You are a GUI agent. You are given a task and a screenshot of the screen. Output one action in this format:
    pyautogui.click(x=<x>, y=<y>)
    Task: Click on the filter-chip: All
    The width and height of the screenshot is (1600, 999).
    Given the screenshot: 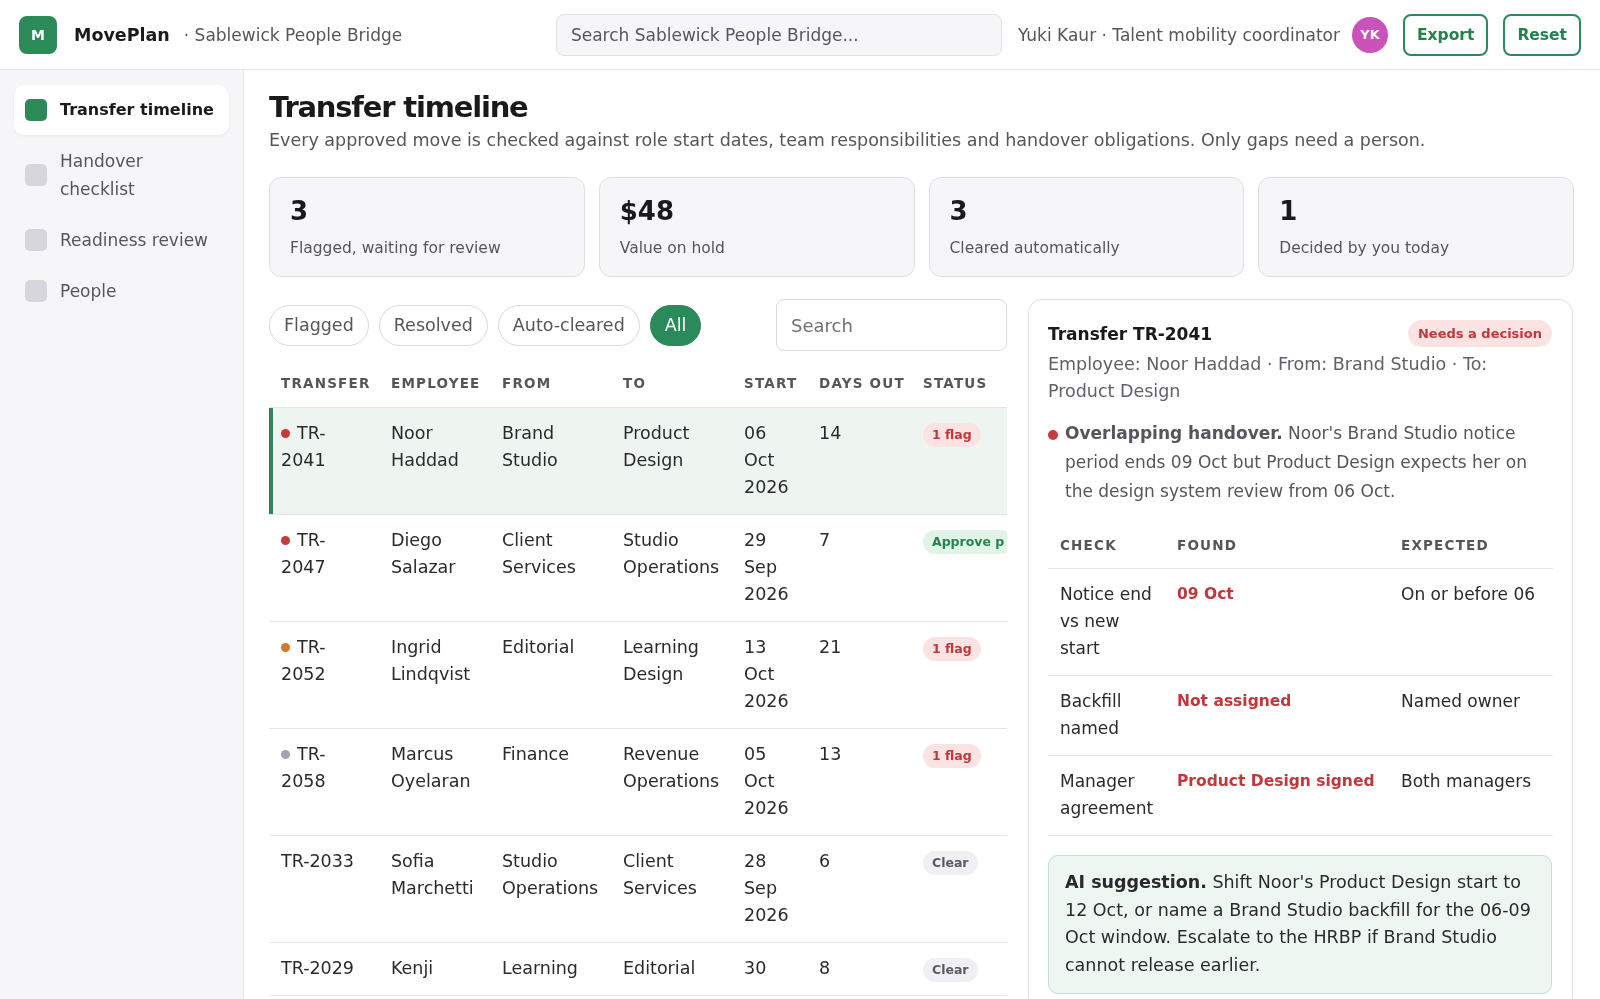 What is the action you would take?
    pyautogui.click(x=675, y=325)
    